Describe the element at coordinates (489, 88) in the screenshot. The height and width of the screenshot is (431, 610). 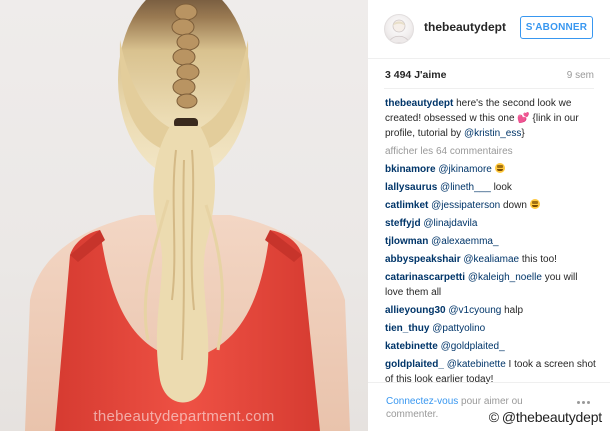
I see `stats-divider` at that location.